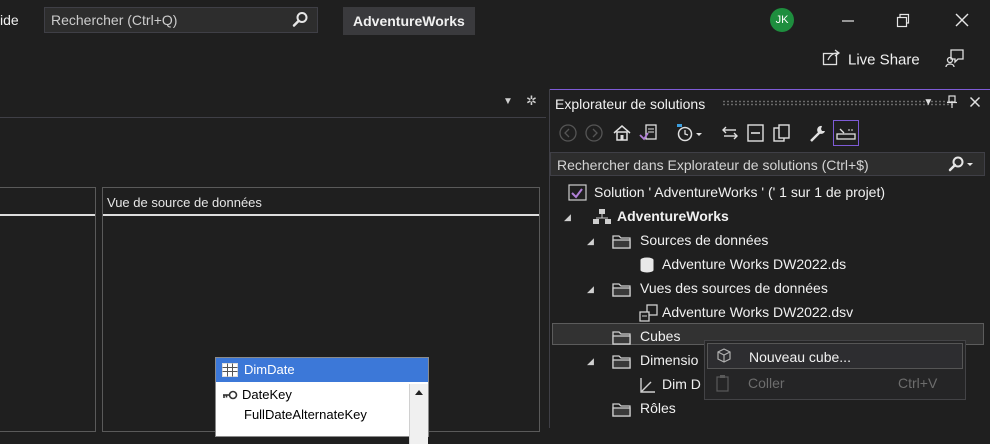 This screenshot has height=444, width=990. What do you see at coordinates (568, 133) in the screenshot?
I see `back-icon` at bounding box center [568, 133].